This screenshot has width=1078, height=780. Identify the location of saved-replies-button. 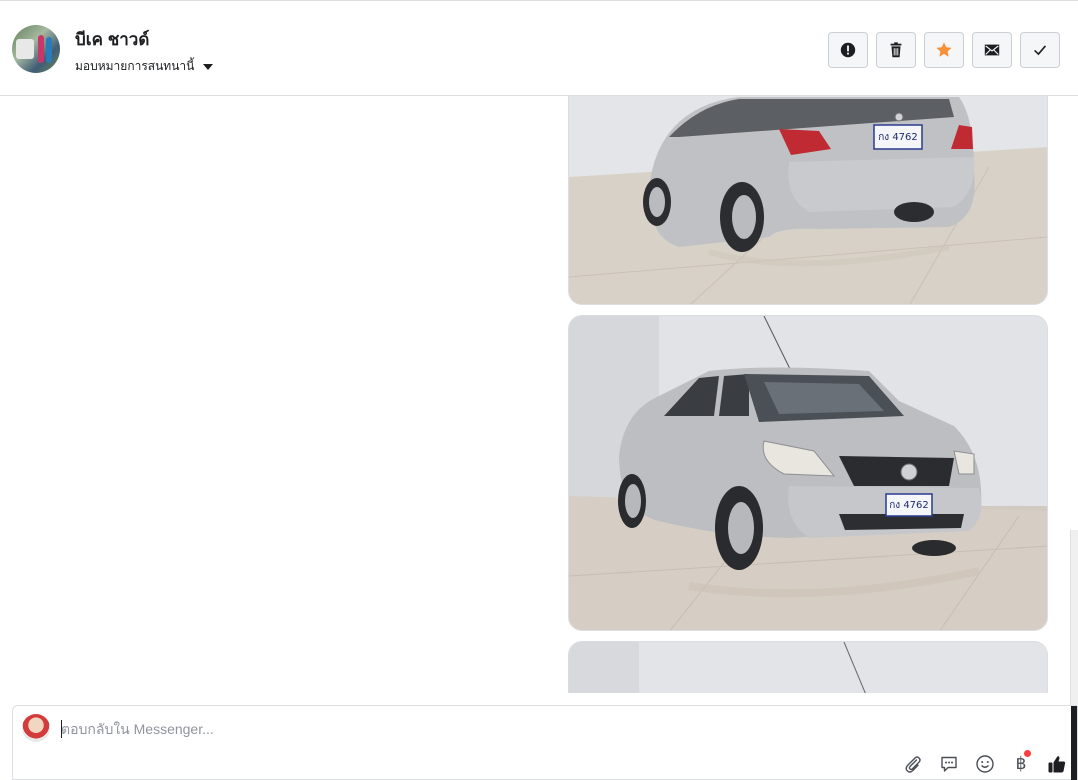
(949, 764).